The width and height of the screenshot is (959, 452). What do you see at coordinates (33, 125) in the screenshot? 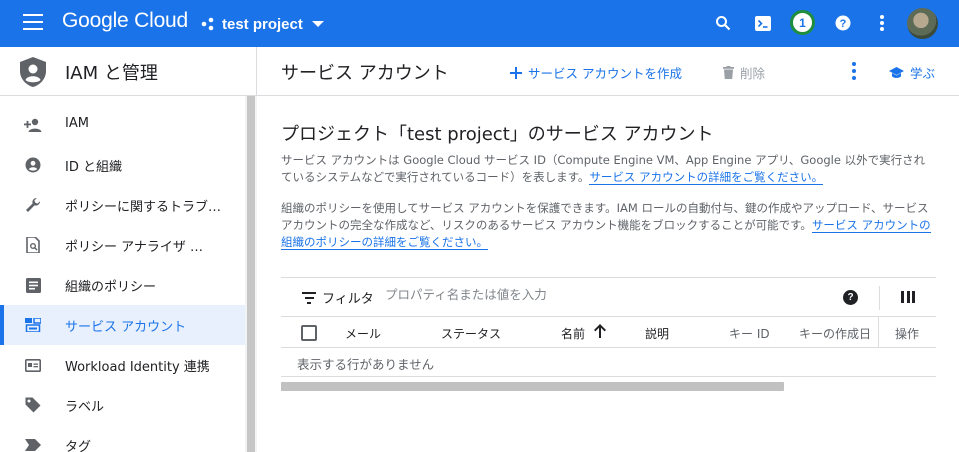
I see `person-add-icon` at bounding box center [33, 125].